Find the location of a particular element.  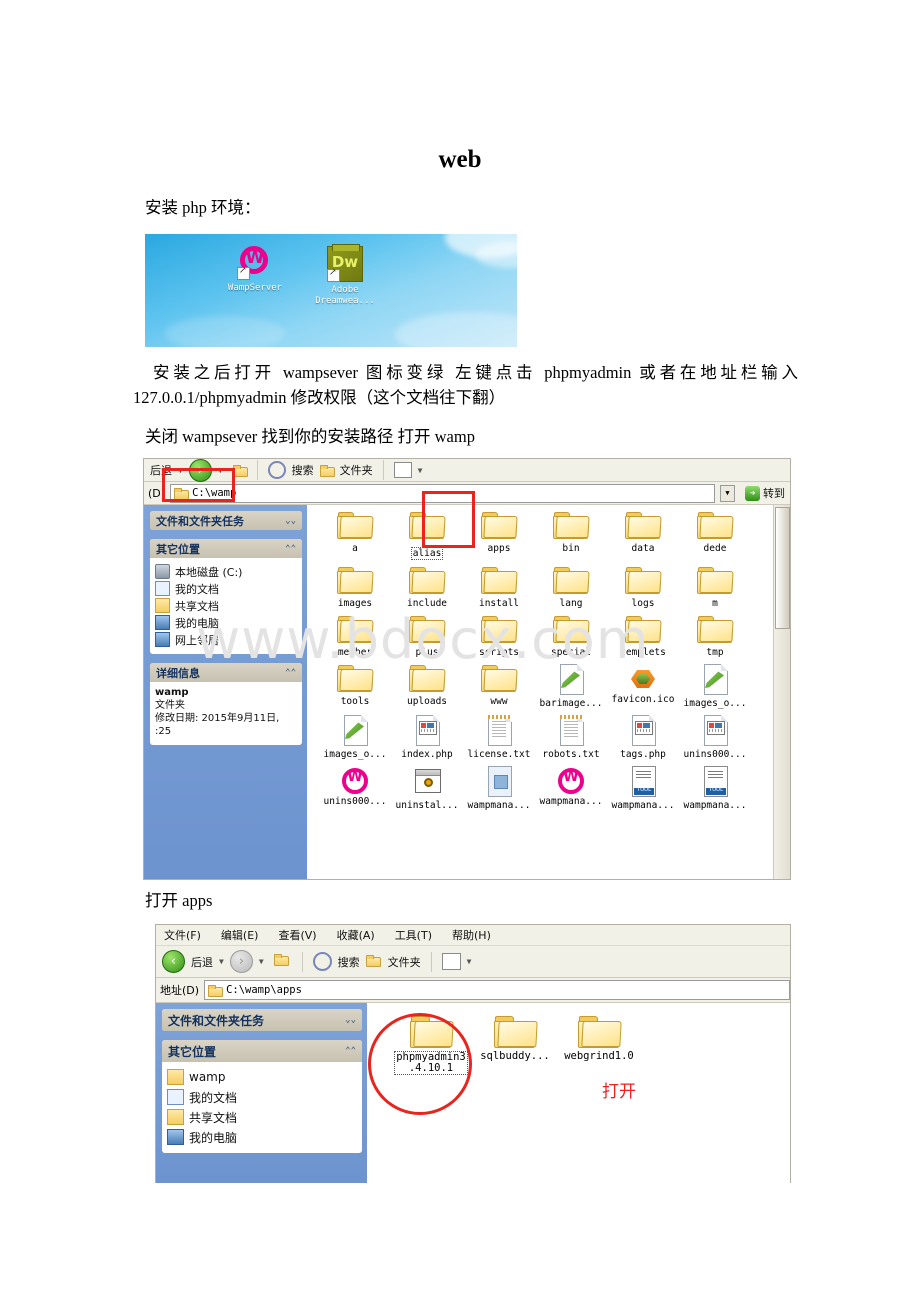

file-grid-item: install is located at coordinates (499, 587).